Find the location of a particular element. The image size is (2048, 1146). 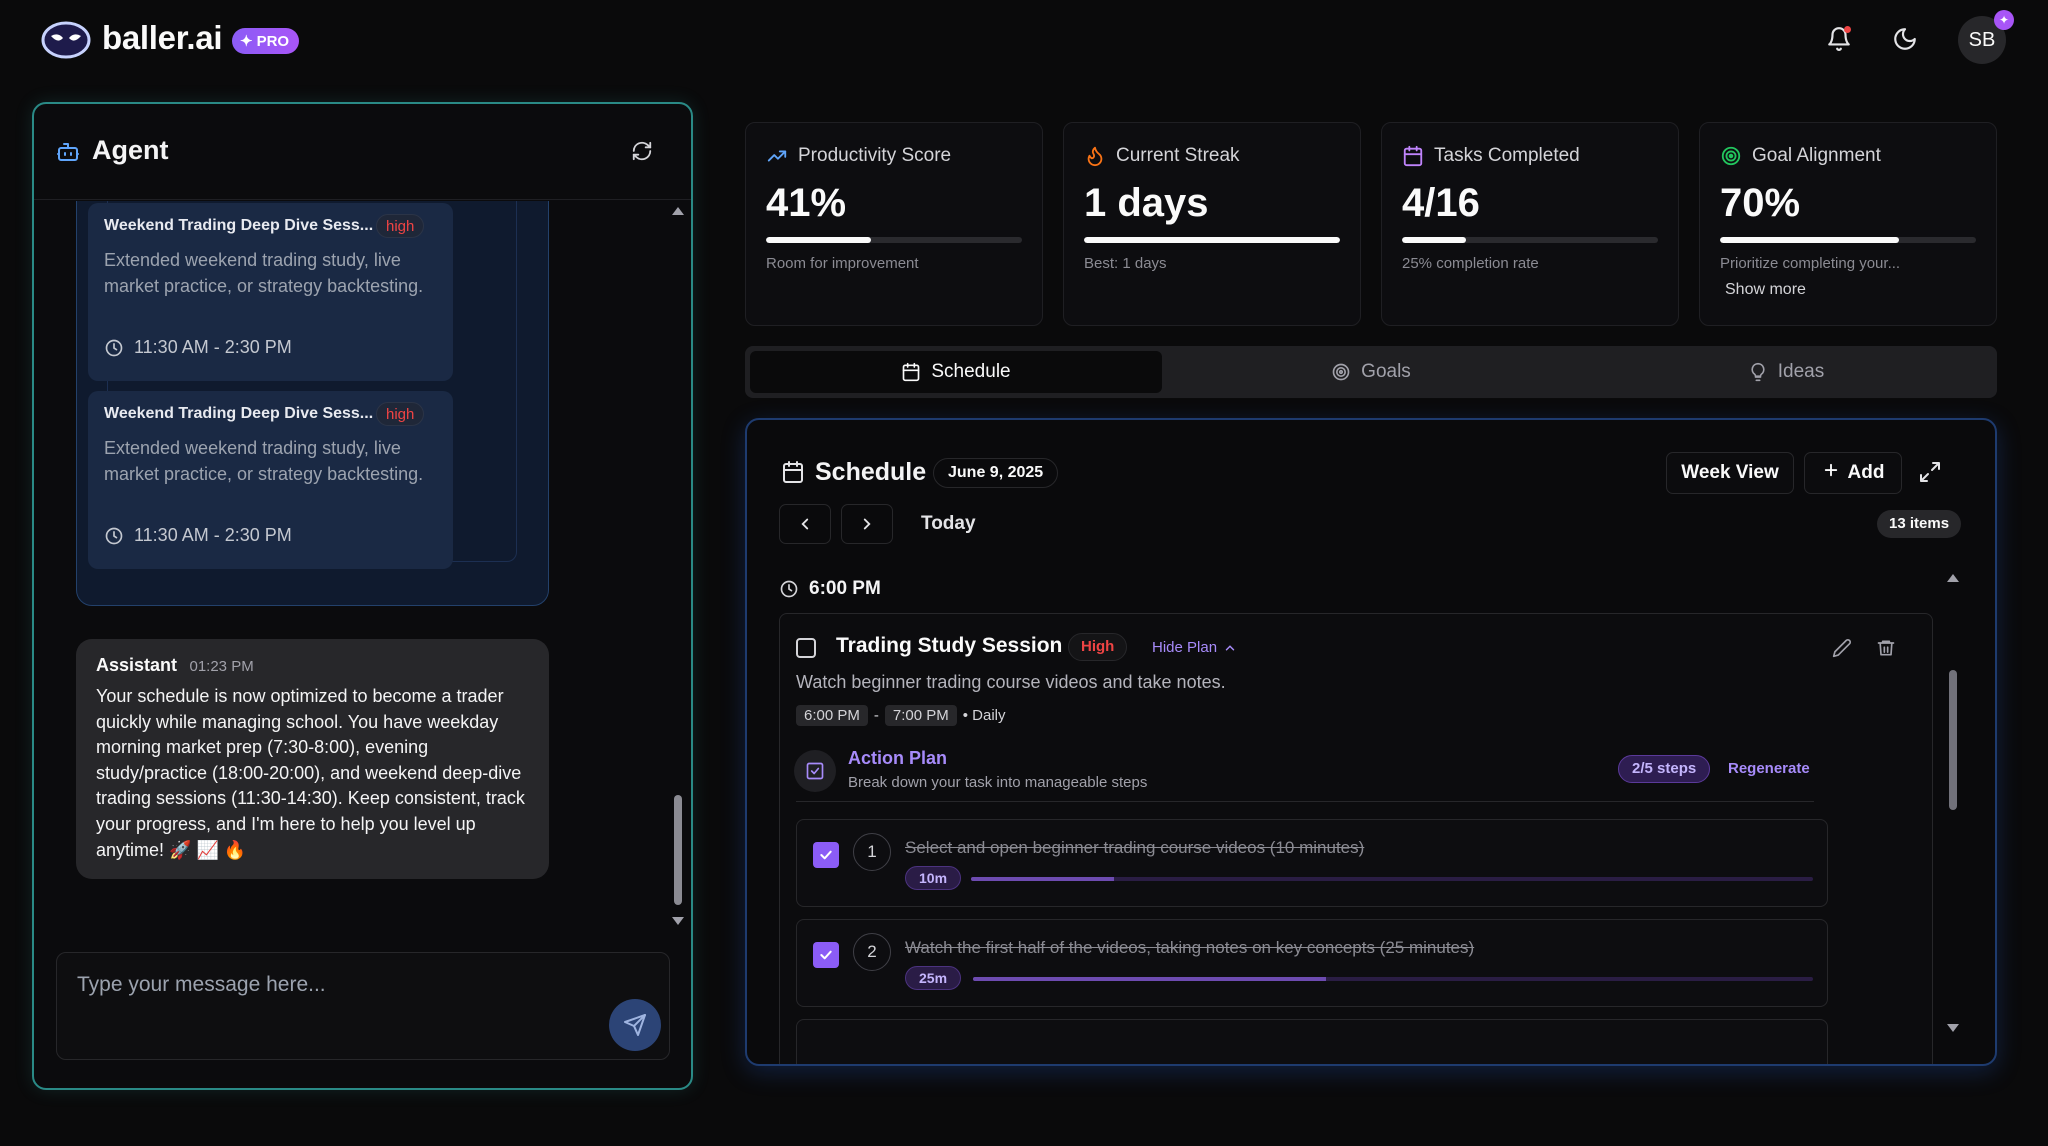

agent-header: Agent is located at coordinates (362, 152).